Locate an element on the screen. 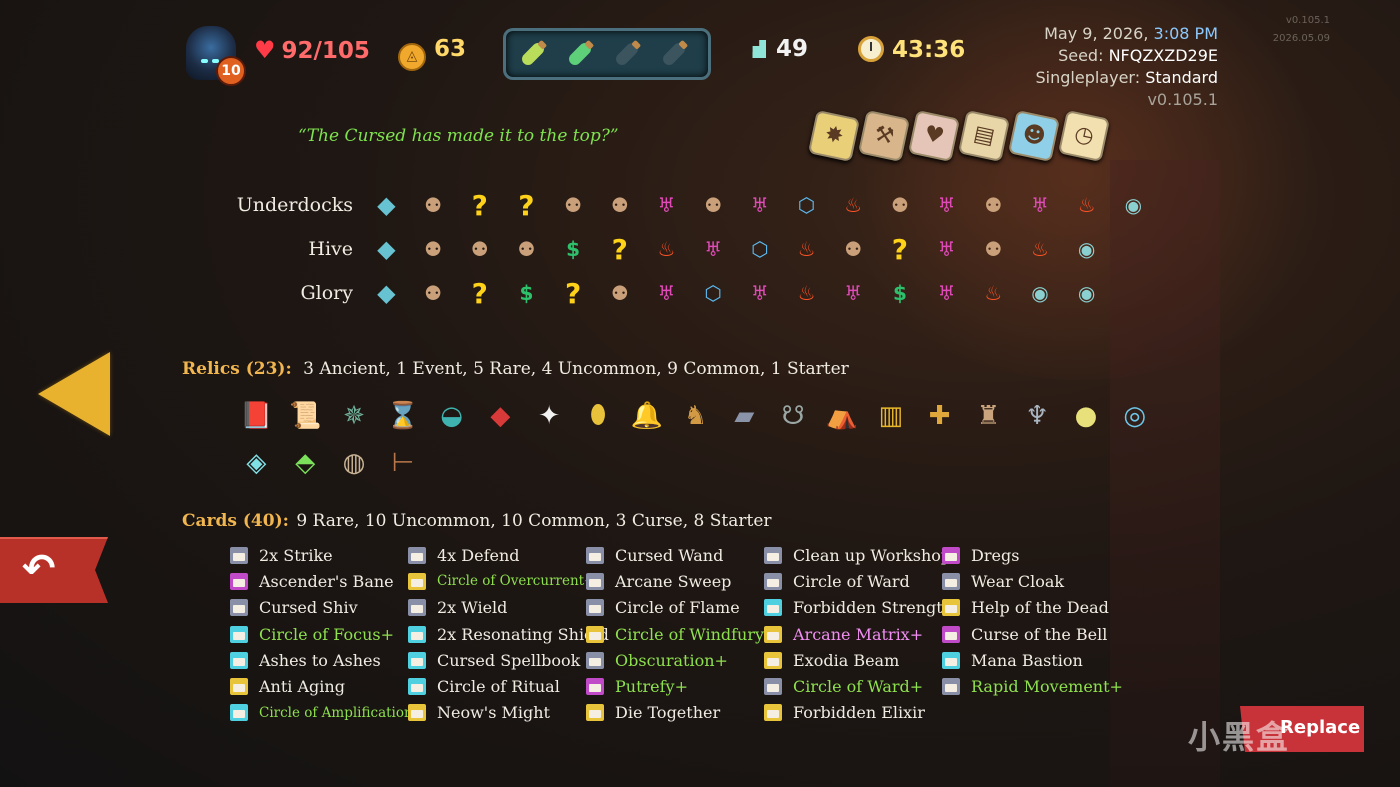  card-entry: Circle of Focus+ is located at coordinates (327, 634).